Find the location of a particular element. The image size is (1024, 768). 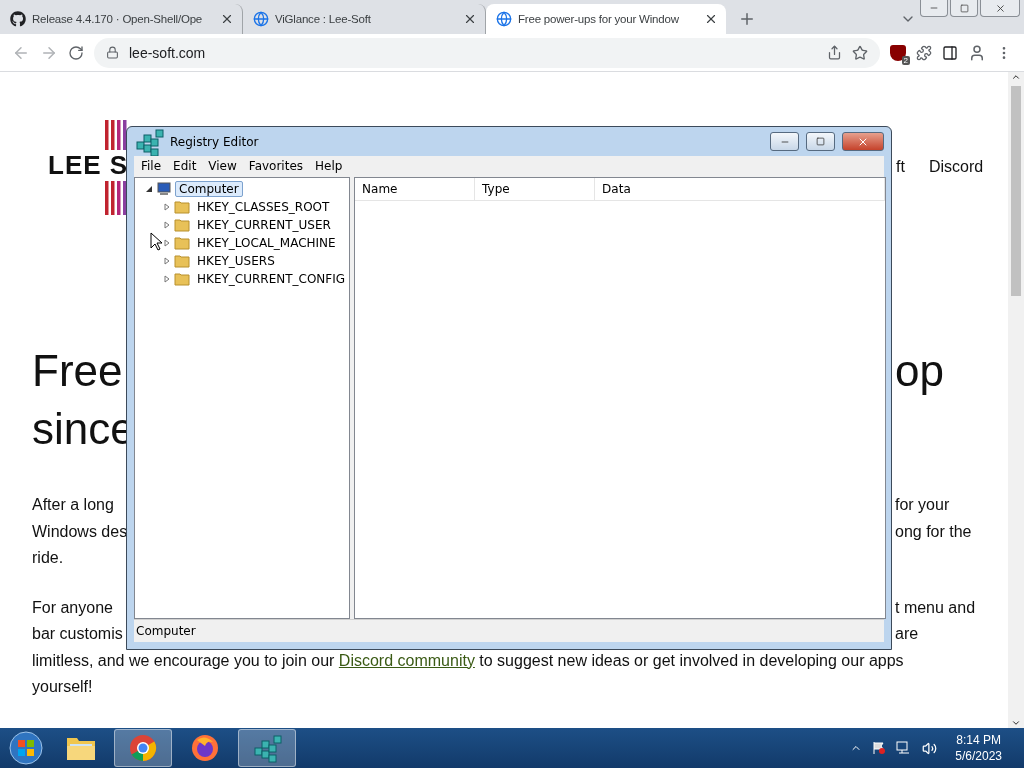

tree-node: HKEY_LOCAL_MACHINE is located at coordinates (266, 243).